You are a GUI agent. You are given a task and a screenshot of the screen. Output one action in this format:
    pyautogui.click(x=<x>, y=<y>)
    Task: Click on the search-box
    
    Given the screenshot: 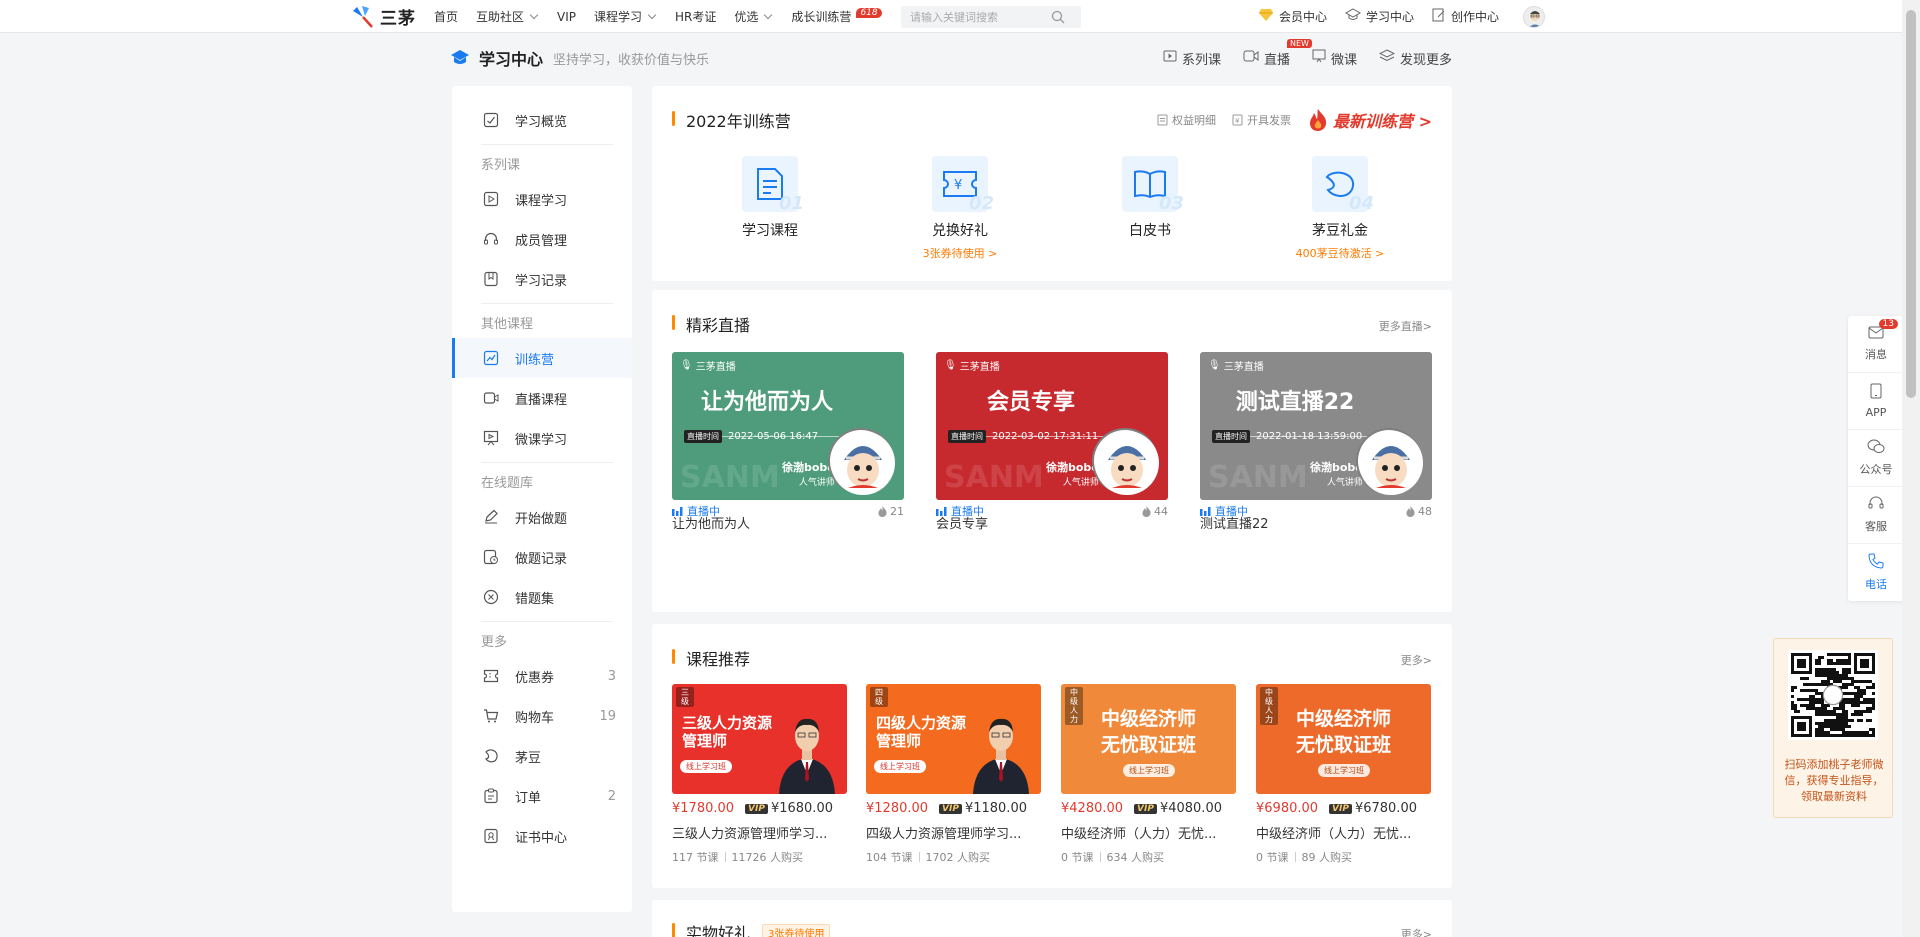 What is the action you would take?
    pyautogui.click(x=991, y=17)
    